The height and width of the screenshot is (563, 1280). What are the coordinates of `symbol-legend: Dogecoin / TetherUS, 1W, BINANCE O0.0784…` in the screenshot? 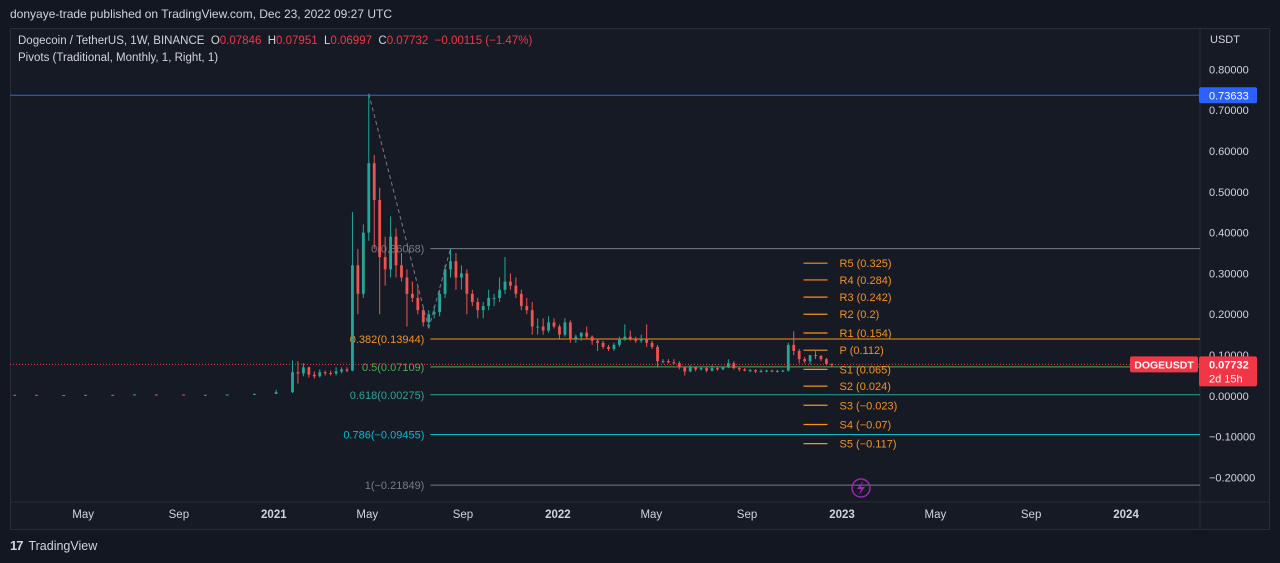 It's located at (275, 41).